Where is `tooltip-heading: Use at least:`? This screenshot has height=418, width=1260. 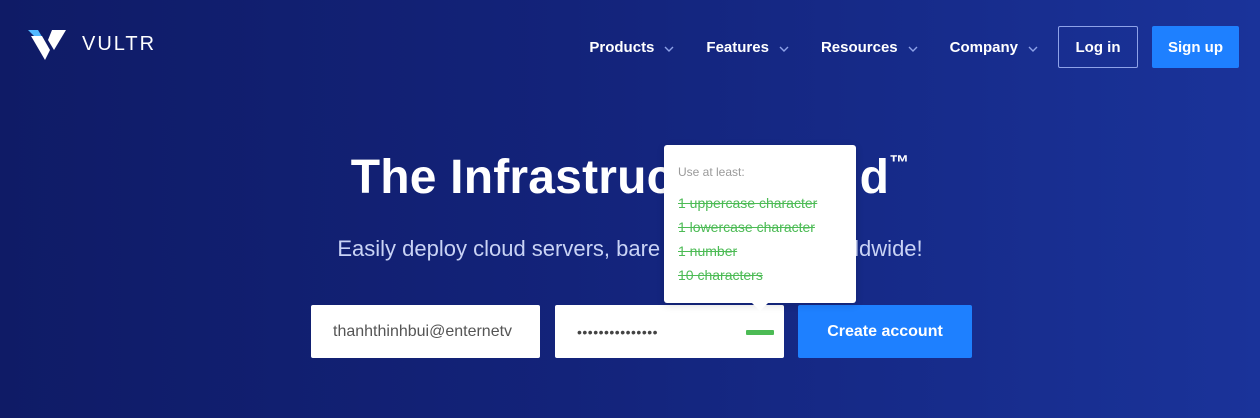 tooltip-heading: Use at least: is located at coordinates (711, 172).